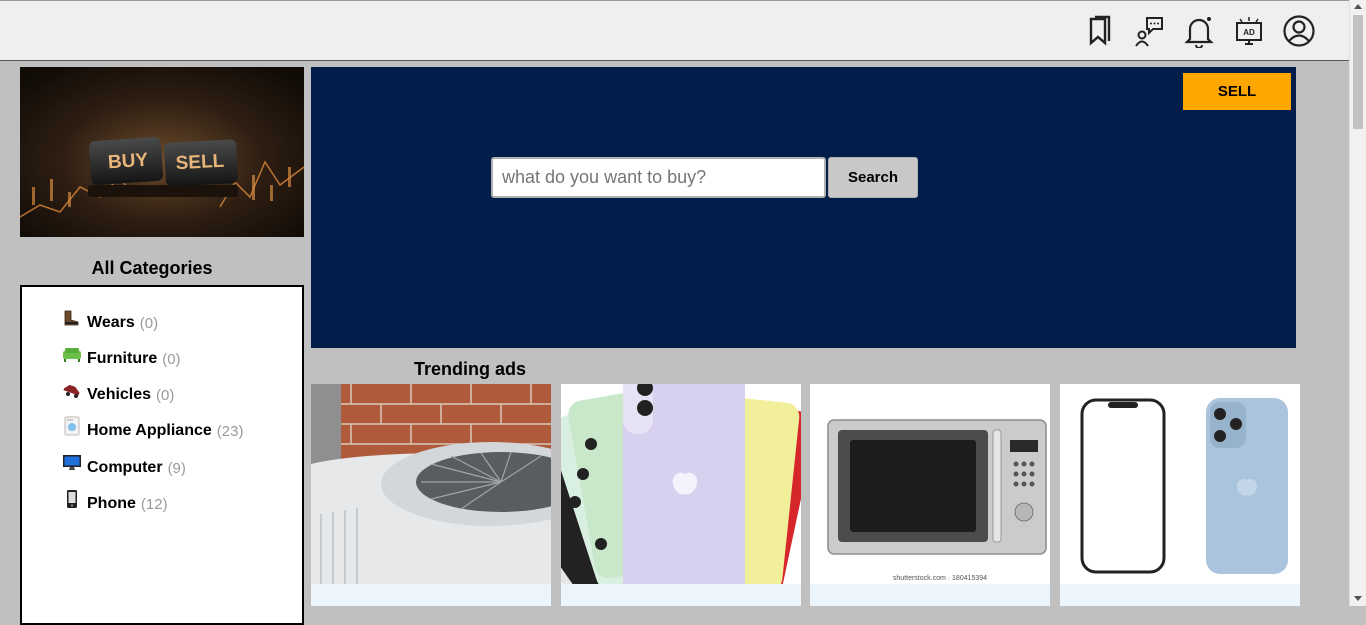 Image resolution: width=1366 pixels, height=625 pixels. I want to click on appliance-icon, so click(72, 426).